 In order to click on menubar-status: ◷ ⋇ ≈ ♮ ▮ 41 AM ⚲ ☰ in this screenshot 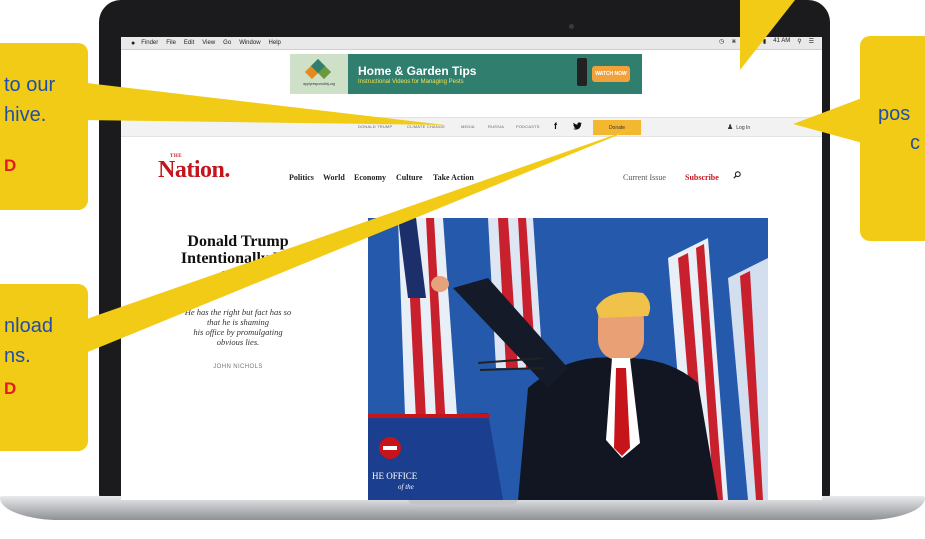, I will do `click(766, 41)`.